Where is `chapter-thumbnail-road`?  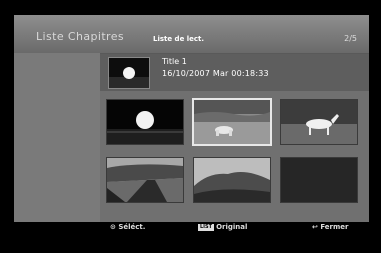
chapter-thumbnail-road is located at coordinates (145, 180).